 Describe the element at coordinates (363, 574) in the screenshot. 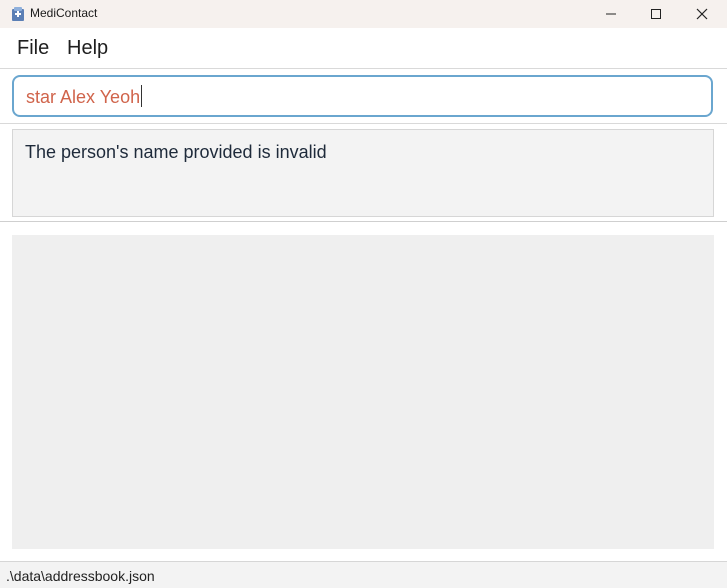

I see `status-bar: .\data\addressbook.json` at that location.